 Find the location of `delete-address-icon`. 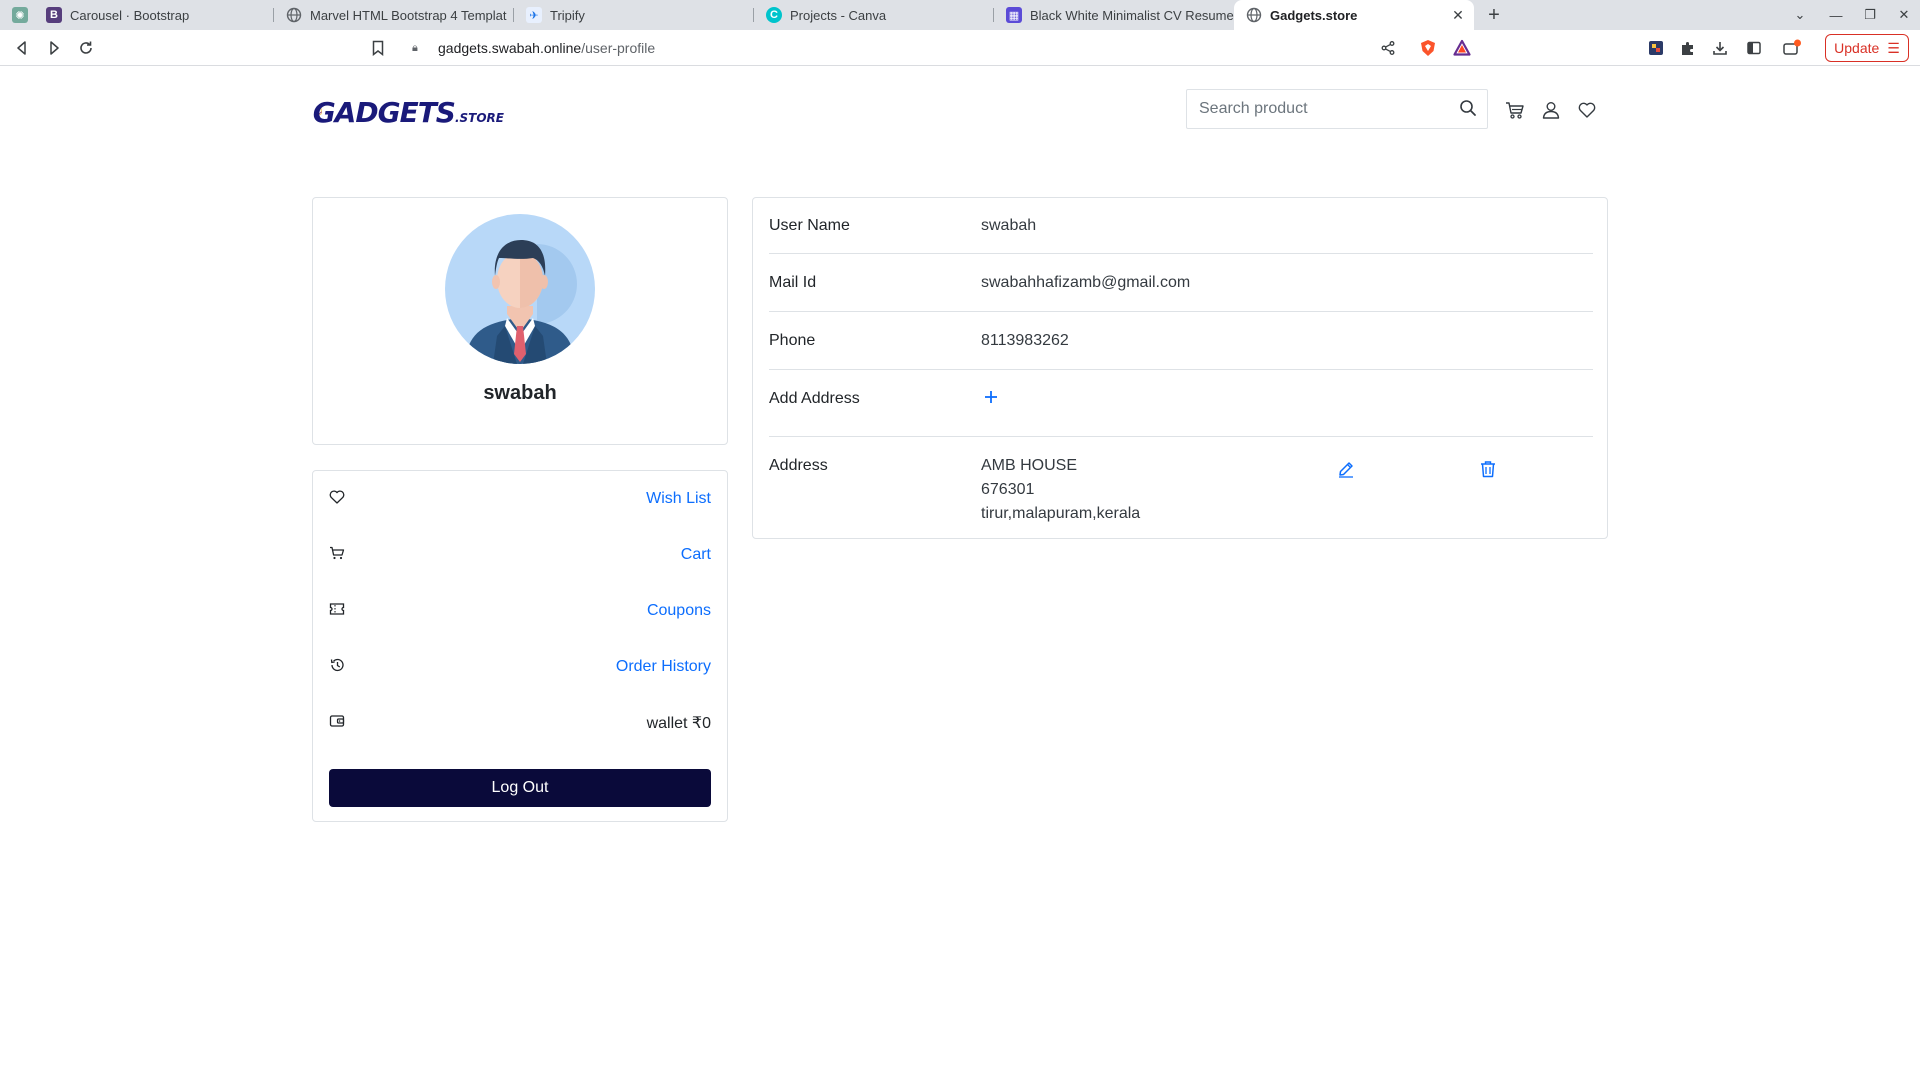

delete-address-icon is located at coordinates (1488, 469).